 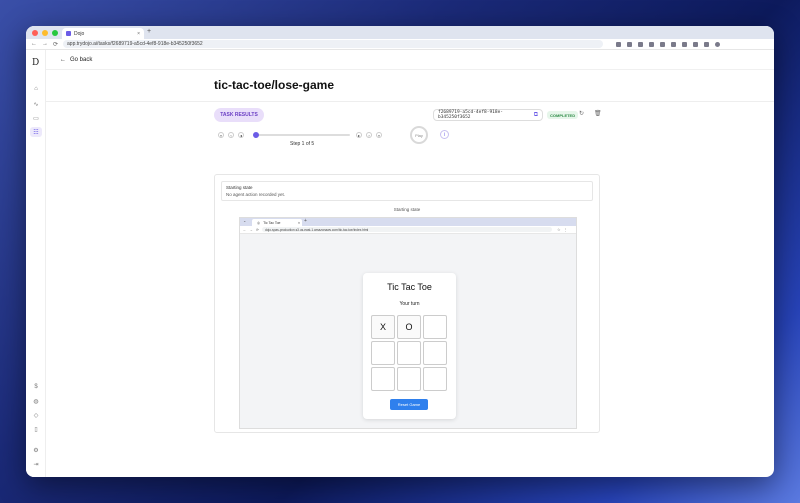 I want to click on game-card: Tic Tac Toe Your turn X O Reset Game, so click(x=409, y=346).